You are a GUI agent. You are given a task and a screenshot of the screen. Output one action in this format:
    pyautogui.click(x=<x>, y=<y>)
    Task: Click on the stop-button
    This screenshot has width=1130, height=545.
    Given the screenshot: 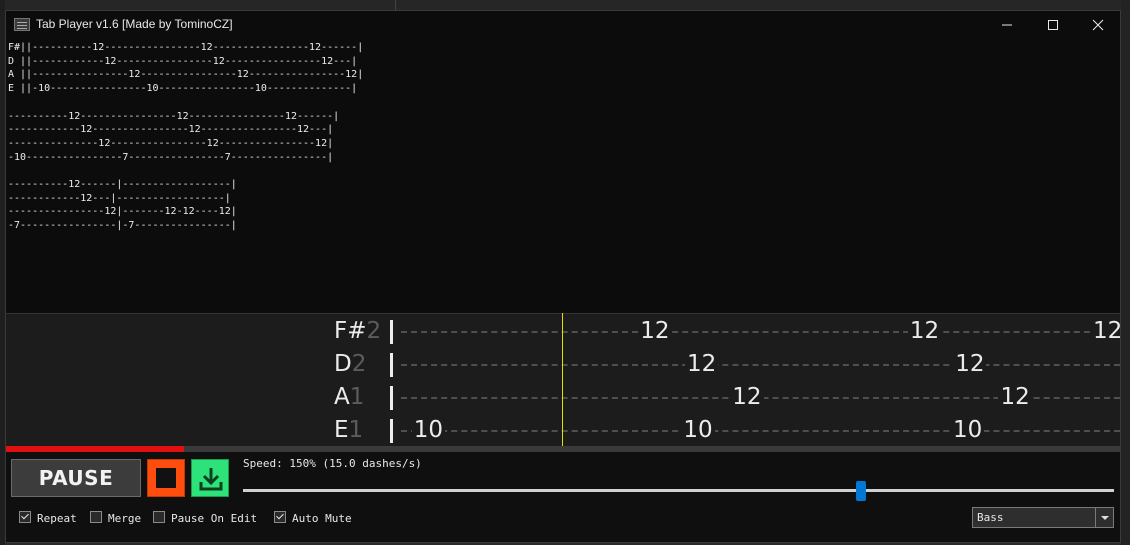 What is the action you would take?
    pyautogui.click(x=166, y=478)
    